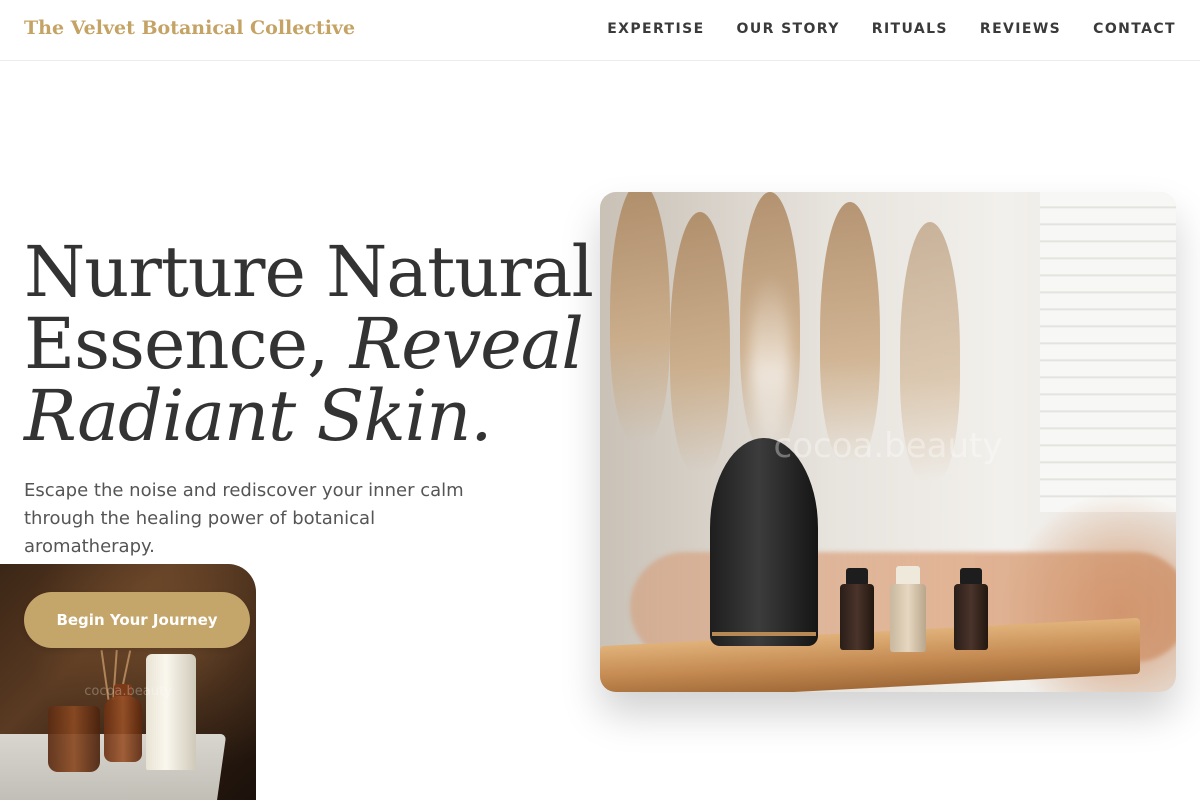 The width and height of the screenshot is (1200, 800). I want to click on headline-line-3: Radiant Skin., so click(304, 416).